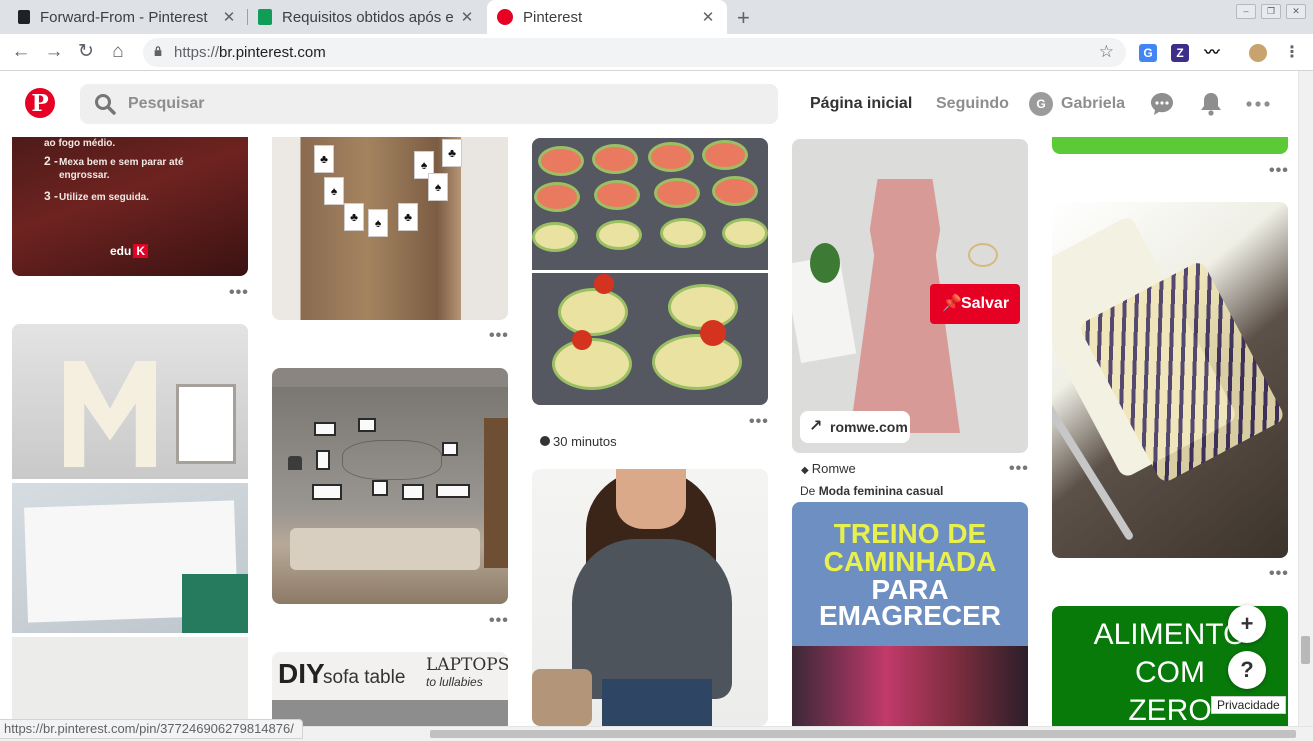 The image size is (1313, 741). Describe the element at coordinates (467, 665) in the screenshot. I see `diy-right-title: LAPTOPS` at that location.